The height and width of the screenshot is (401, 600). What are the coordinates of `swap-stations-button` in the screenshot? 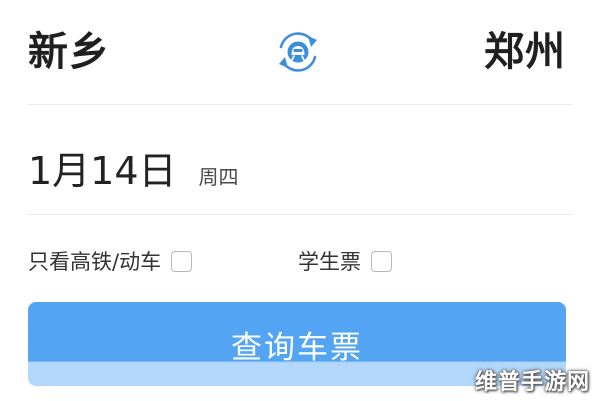 It's located at (298, 52).